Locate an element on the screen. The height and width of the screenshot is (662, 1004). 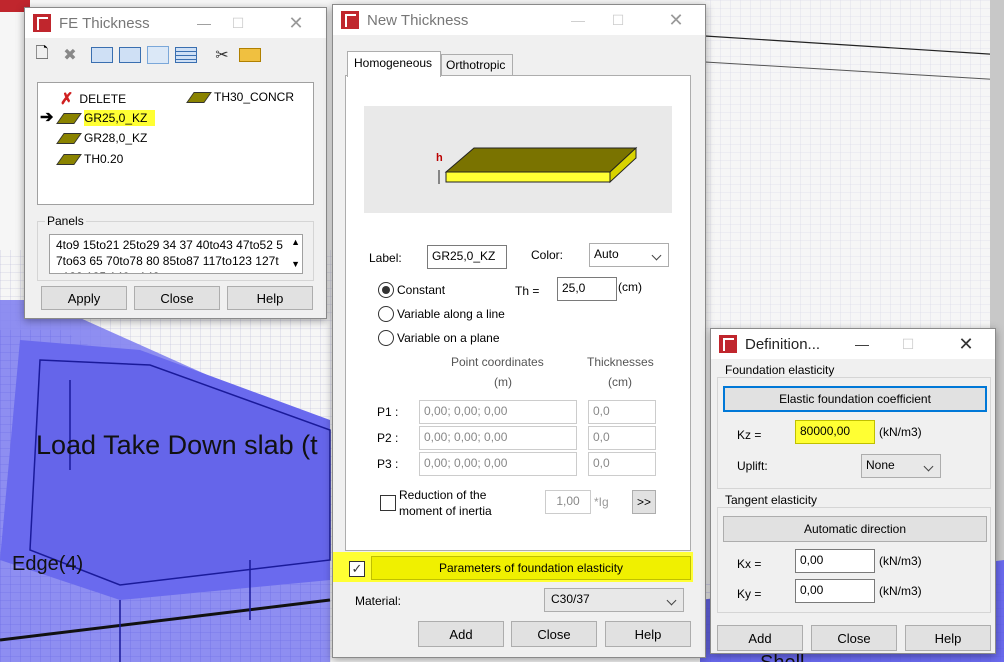
variable-plane-label: Variable on a plane is located at coordinates (448, 338).